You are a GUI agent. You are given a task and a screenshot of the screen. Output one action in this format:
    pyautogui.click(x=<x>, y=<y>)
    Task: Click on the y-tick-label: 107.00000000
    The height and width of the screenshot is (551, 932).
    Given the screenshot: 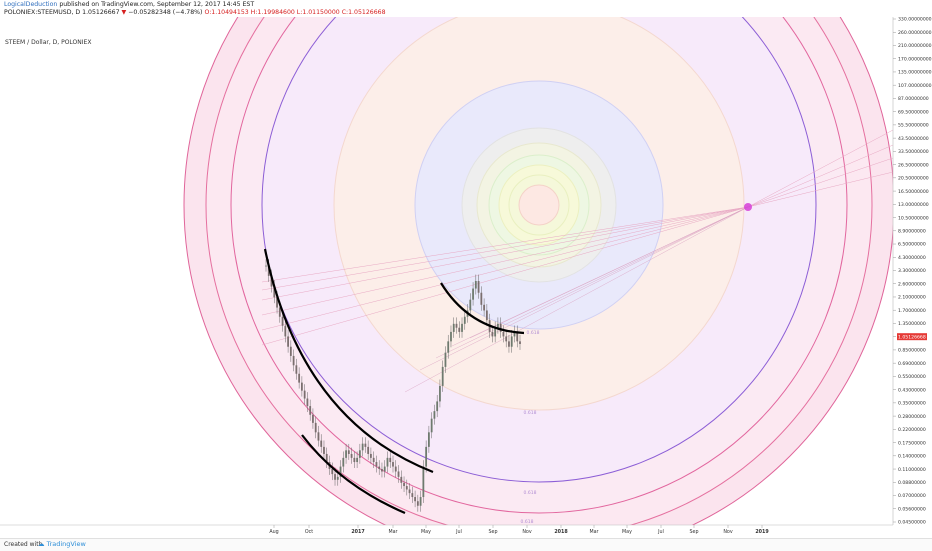 What is the action you would take?
    pyautogui.click(x=915, y=86)
    